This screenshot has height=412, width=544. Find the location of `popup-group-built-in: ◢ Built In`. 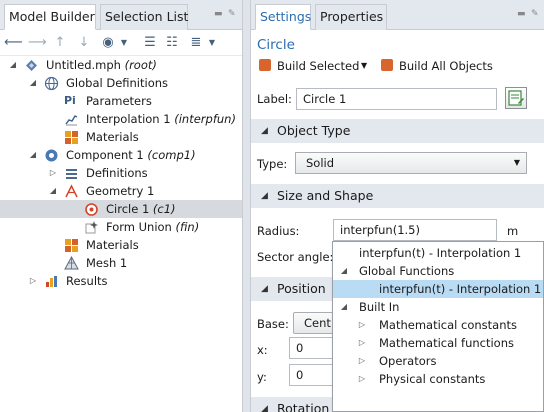

popup-group-built-in: ◢ Built In is located at coordinates (438, 307).